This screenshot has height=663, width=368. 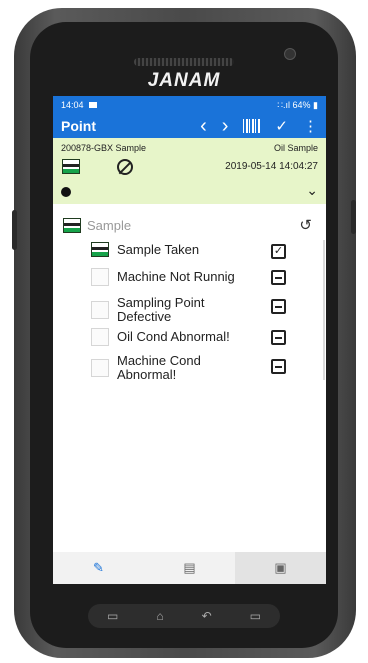 I want to click on list-item: Sample Taken, so click(x=169, y=249).